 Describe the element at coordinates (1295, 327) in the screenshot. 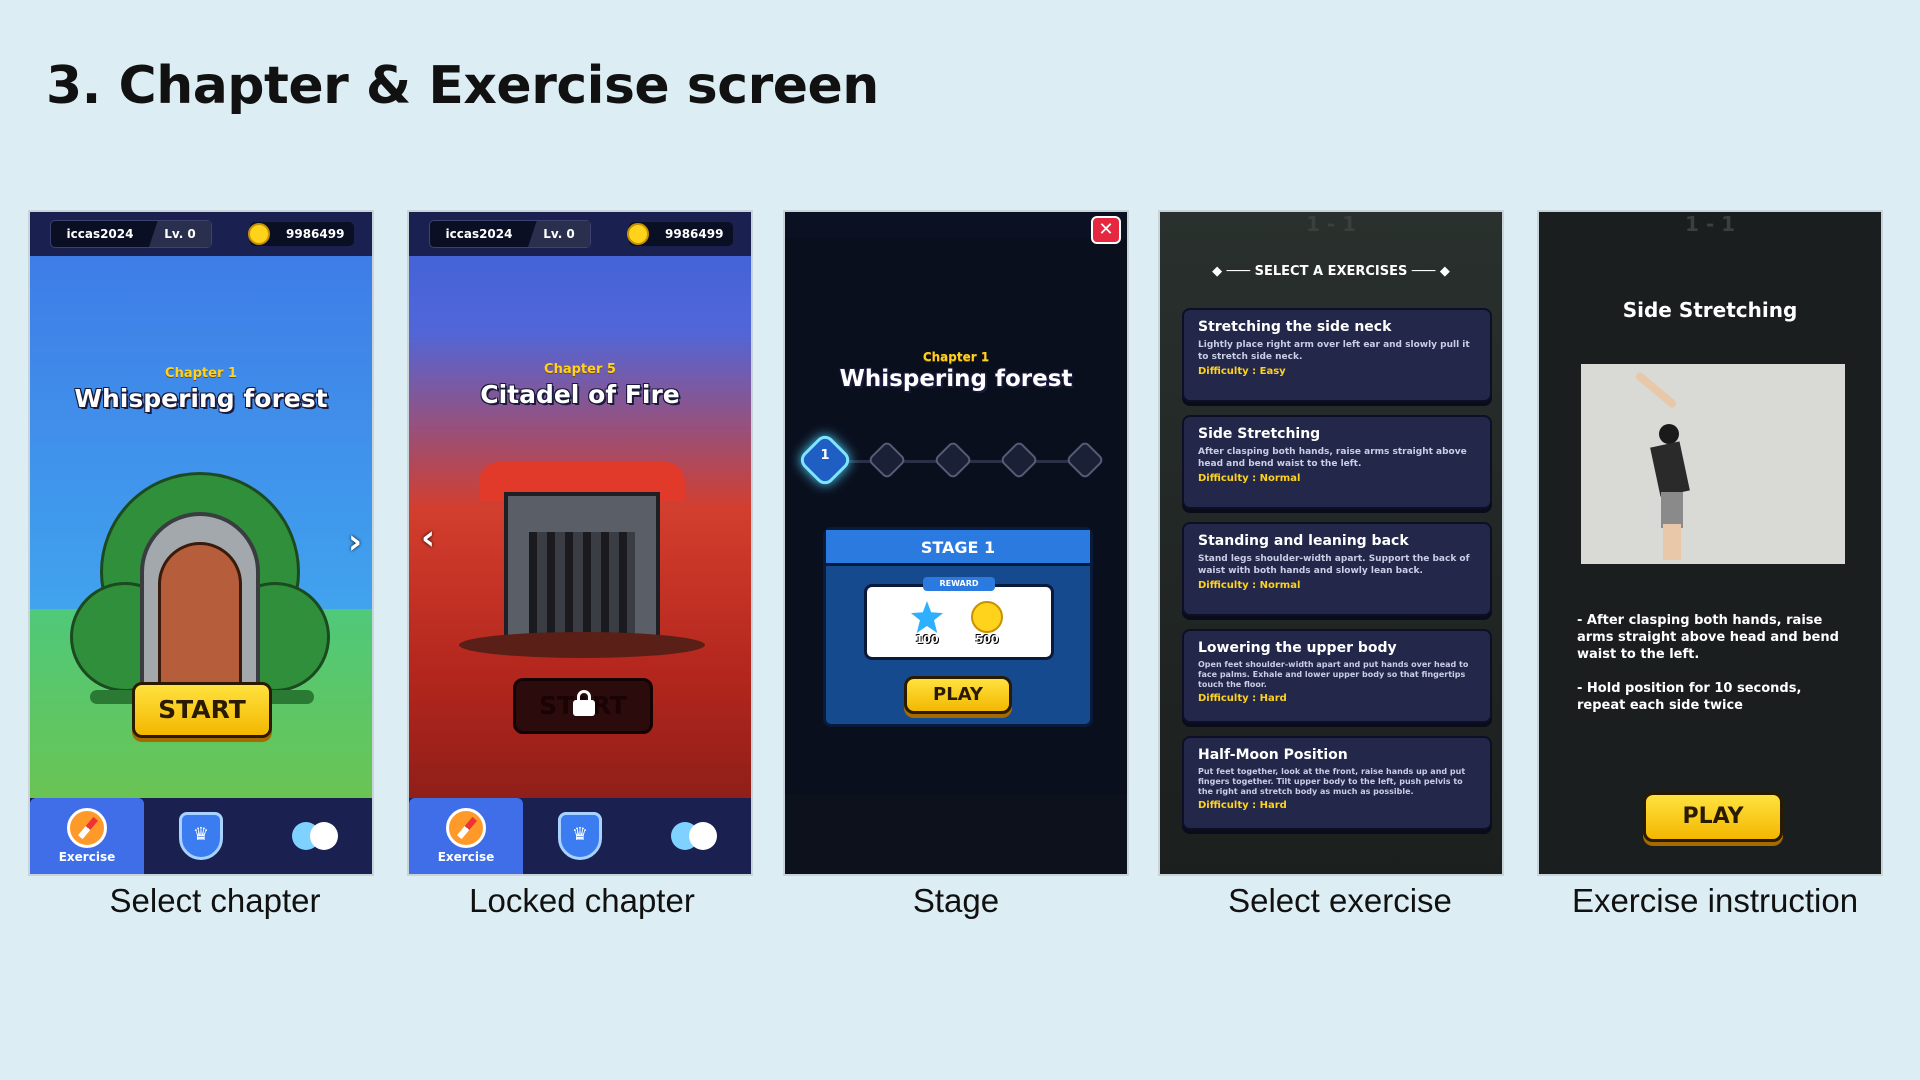

I see `exercise-title: Stretching the side neck` at that location.